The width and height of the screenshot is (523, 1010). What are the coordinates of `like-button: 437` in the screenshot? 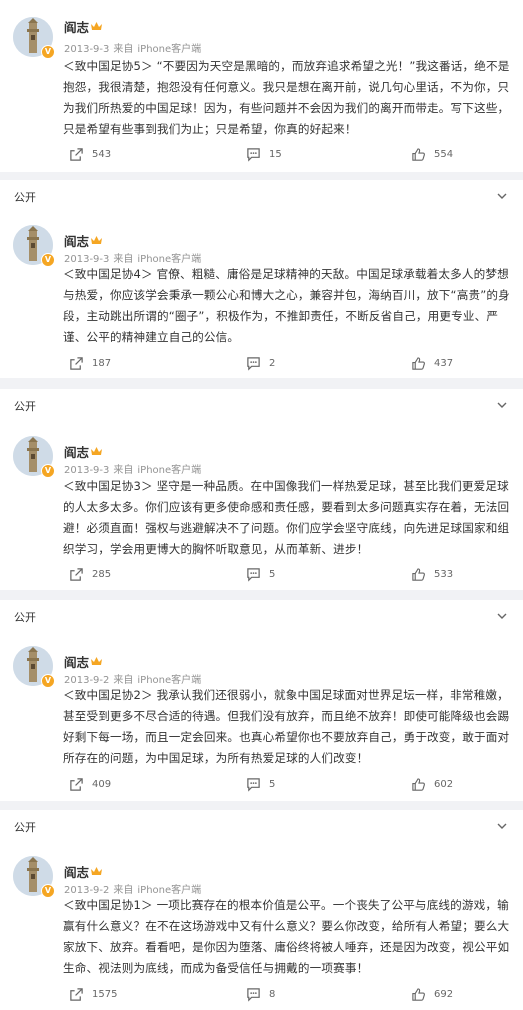 It's located at (432, 363).